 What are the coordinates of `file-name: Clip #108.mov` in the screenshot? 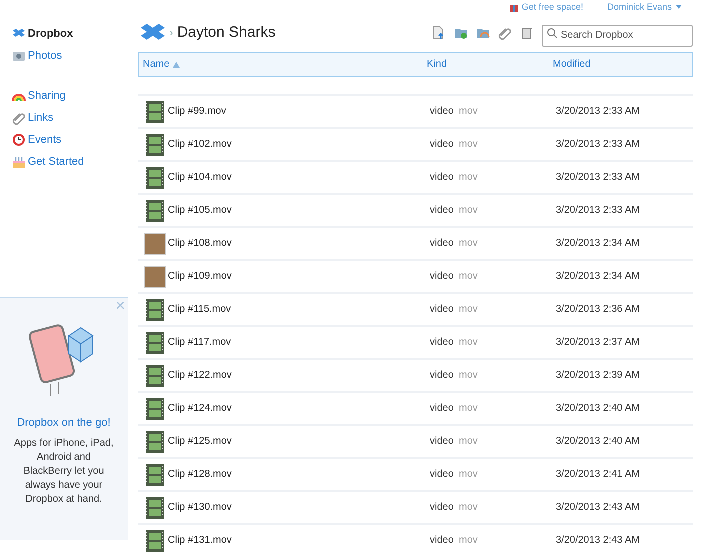 It's located at (200, 244).